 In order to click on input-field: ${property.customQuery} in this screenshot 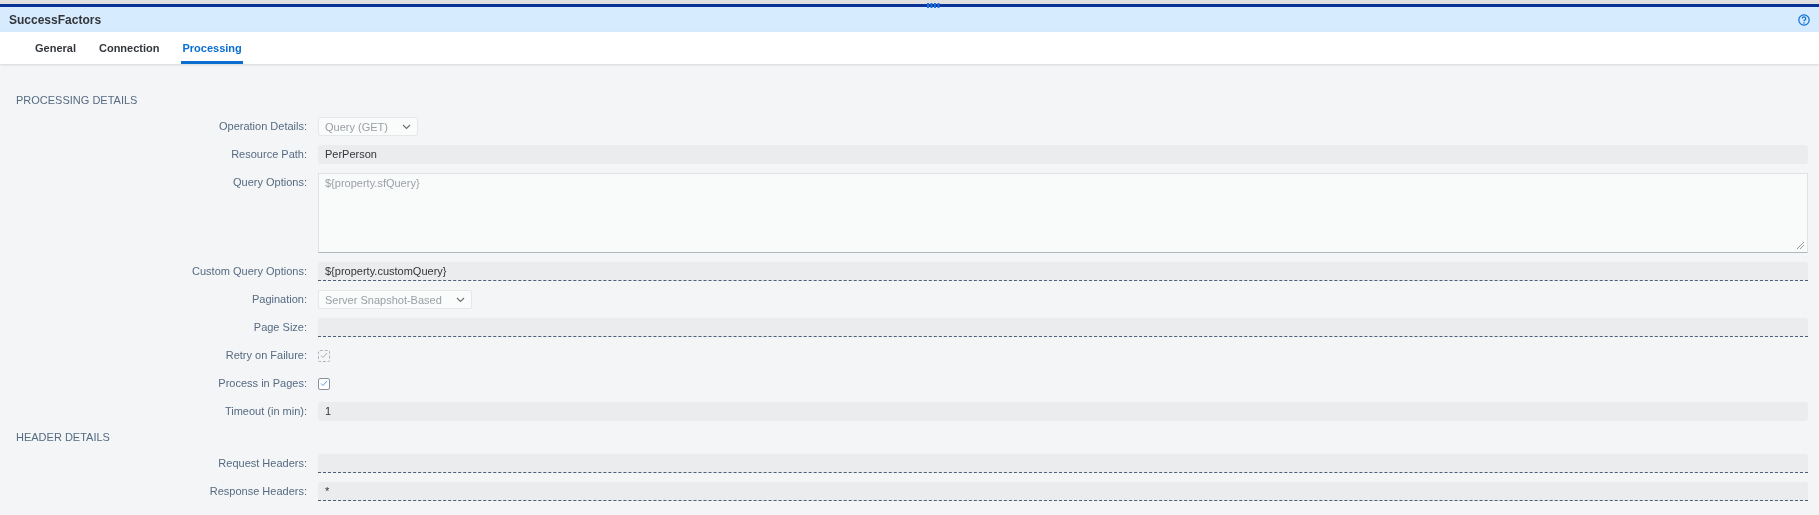, I will do `click(1063, 271)`.